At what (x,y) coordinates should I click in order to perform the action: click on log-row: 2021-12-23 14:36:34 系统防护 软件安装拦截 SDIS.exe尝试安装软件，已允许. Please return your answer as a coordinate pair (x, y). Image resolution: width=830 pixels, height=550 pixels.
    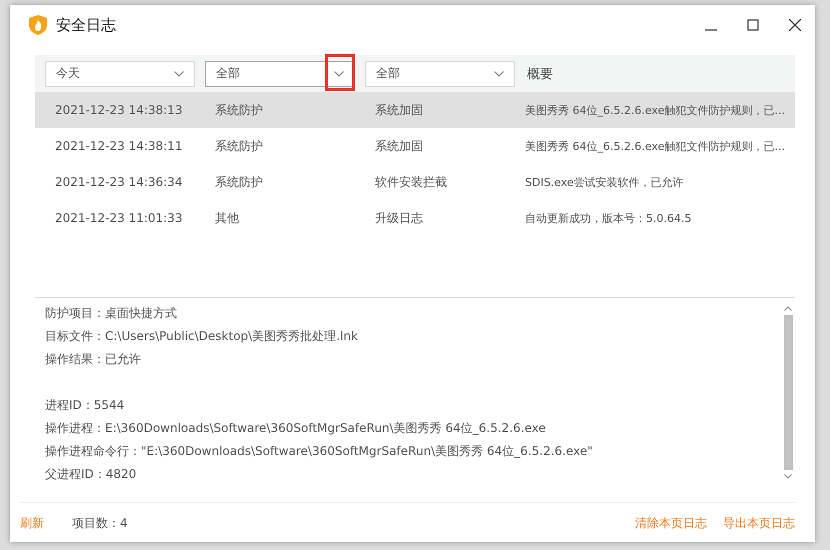
    Looking at the image, I should click on (415, 182).